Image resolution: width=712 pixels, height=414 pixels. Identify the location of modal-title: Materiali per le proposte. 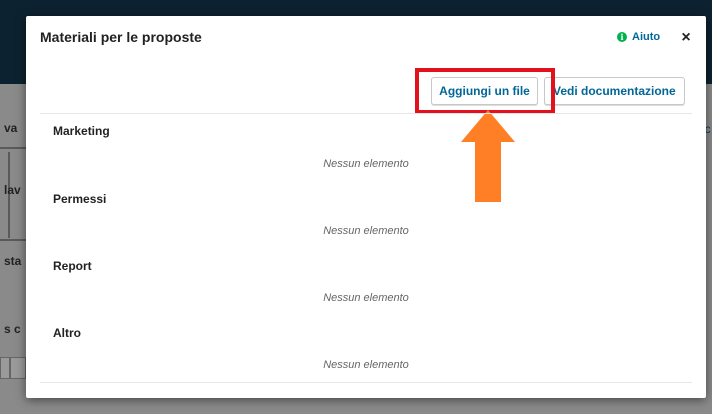
(121, 37).